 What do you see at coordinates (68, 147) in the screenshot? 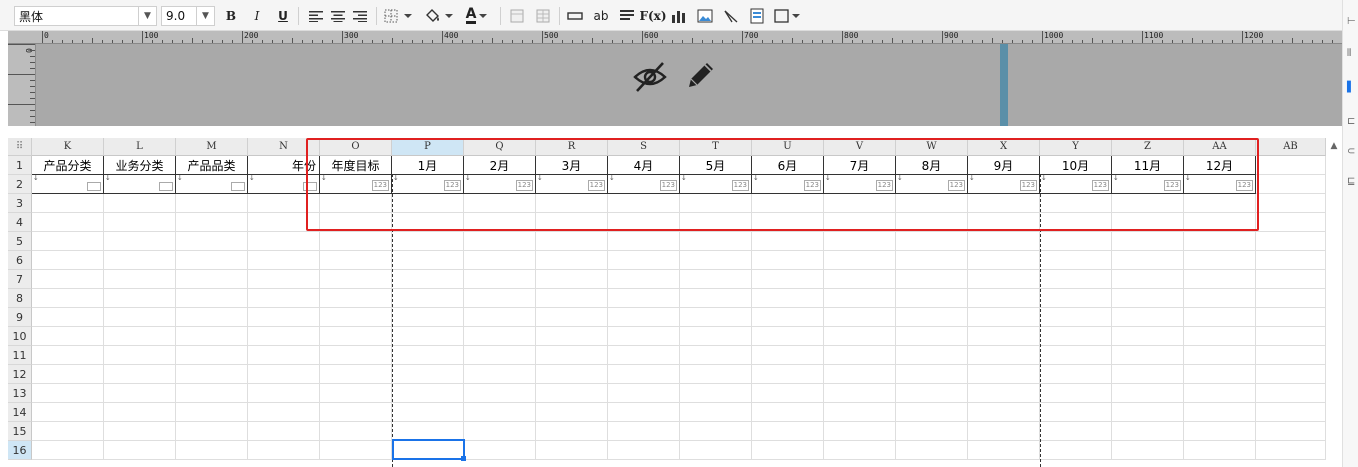
I see `column-header-k: K` at bounding box center [68, 147].